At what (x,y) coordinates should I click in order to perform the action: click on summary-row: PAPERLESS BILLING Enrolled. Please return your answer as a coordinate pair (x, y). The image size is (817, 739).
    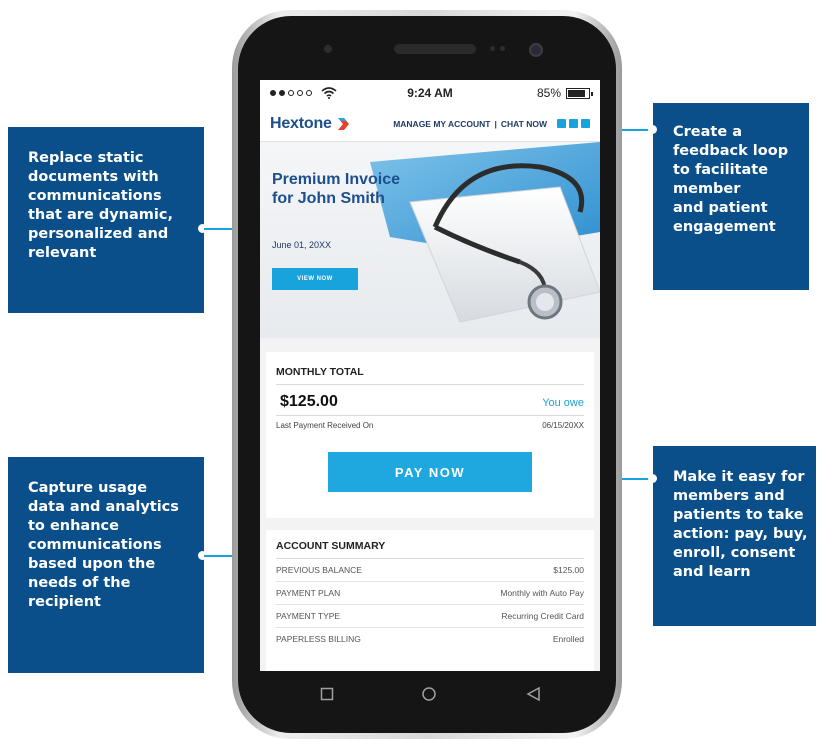
    Looking at the image, I should click on (430, 639).